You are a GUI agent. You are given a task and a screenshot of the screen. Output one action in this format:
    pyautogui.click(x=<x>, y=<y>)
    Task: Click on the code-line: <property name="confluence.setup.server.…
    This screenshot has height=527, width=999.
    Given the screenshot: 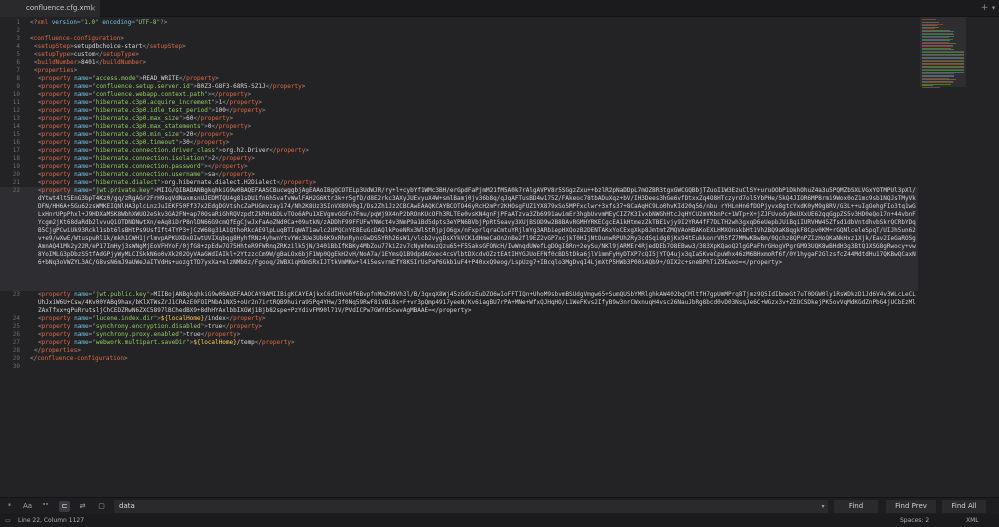 What is the action you would take?
    pyautogui.click(x=473, y=87)
    